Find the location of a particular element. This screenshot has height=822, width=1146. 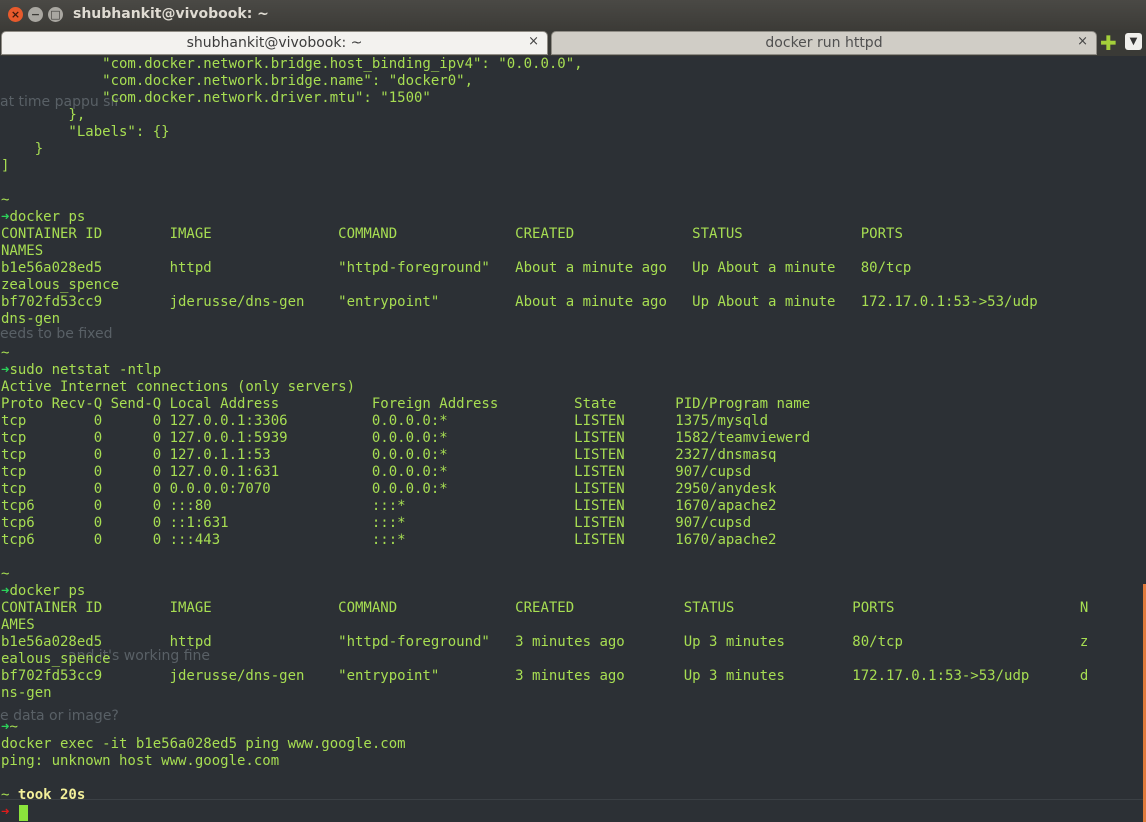

window-minimize-button: − is located at coordinates (35, 14).